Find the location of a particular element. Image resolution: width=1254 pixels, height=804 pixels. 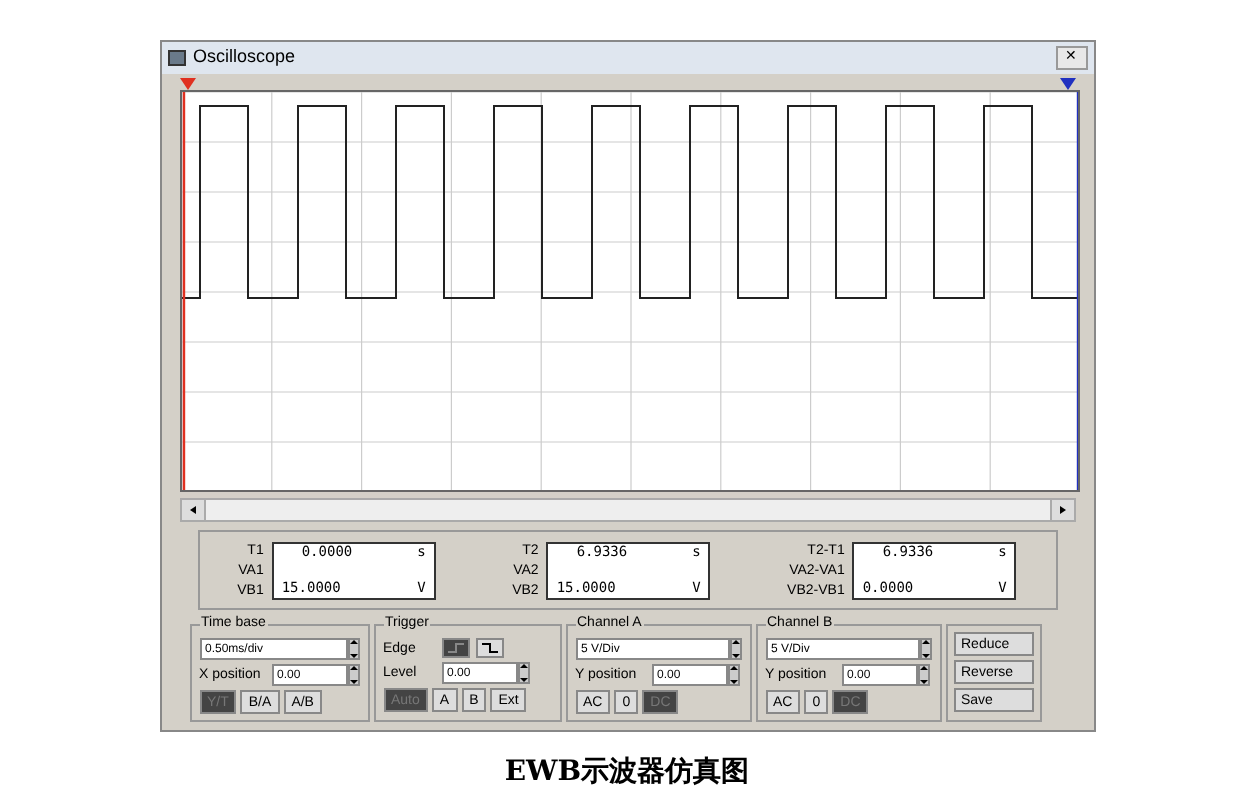

rising-edge-button is located at coordinates (455, 648).